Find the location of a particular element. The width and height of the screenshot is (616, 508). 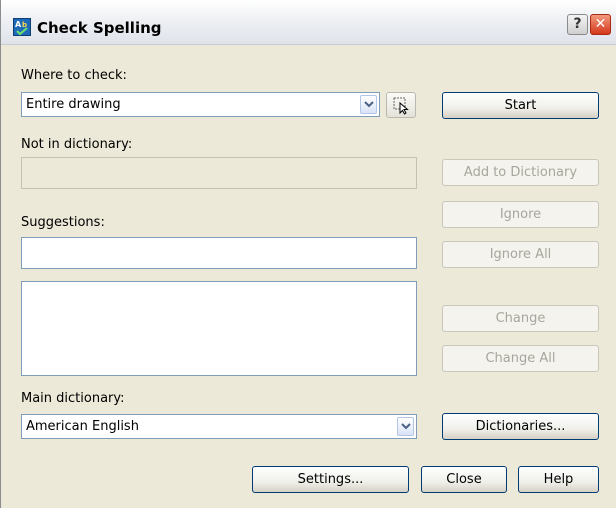

suggestion-input is located at coordinates (219, 253).